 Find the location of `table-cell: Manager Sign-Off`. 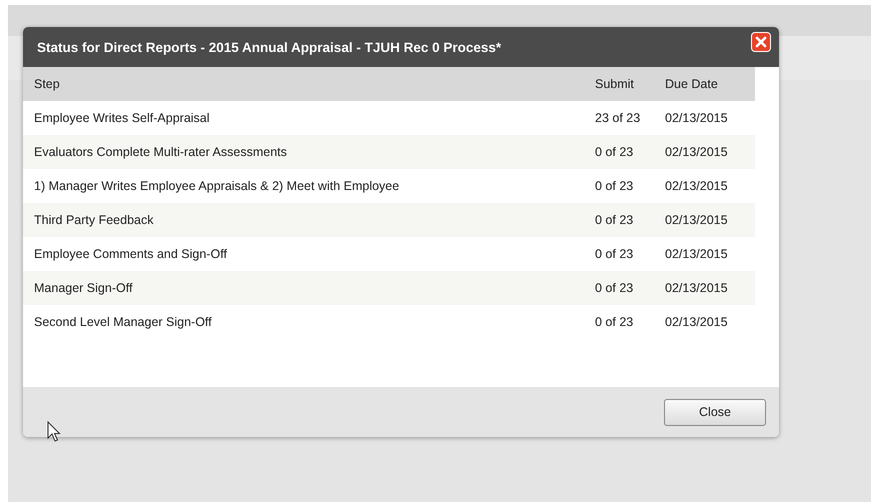

table-cell: Manager Sign-Off is located at coordinates (307, 288).